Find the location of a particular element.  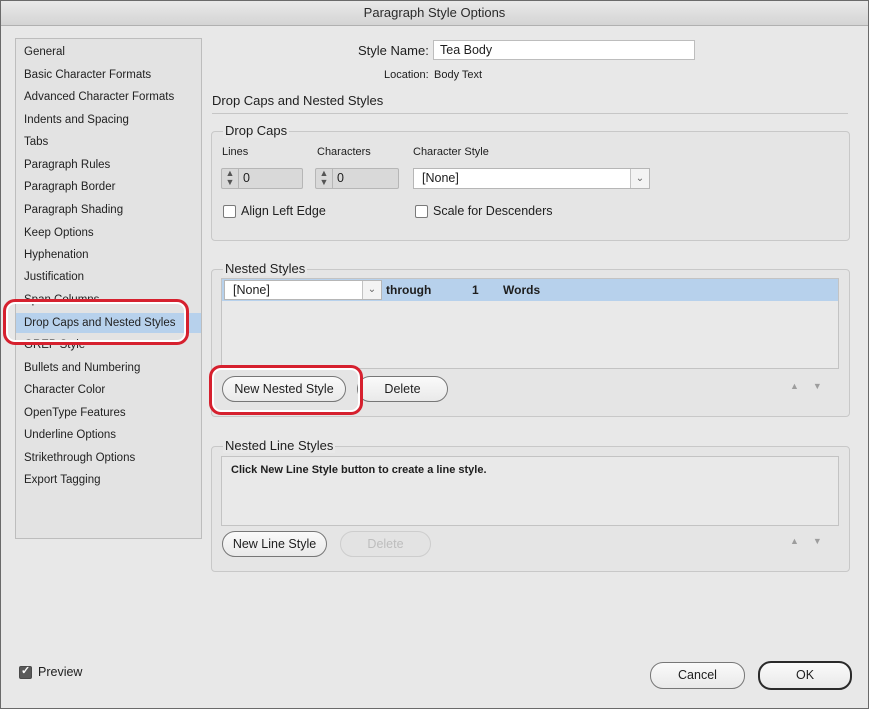

nested-style-count: 1 is located at coordinates (475, 290).